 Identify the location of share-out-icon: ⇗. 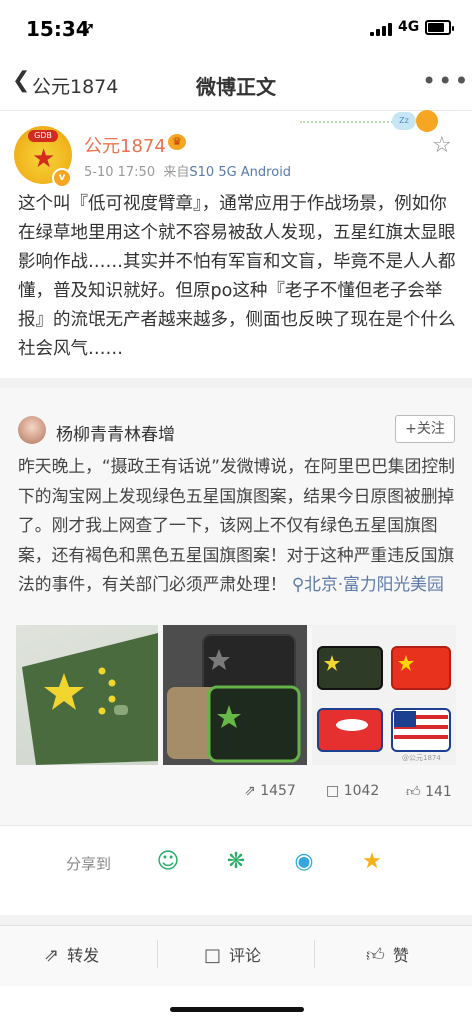
(250, 791).